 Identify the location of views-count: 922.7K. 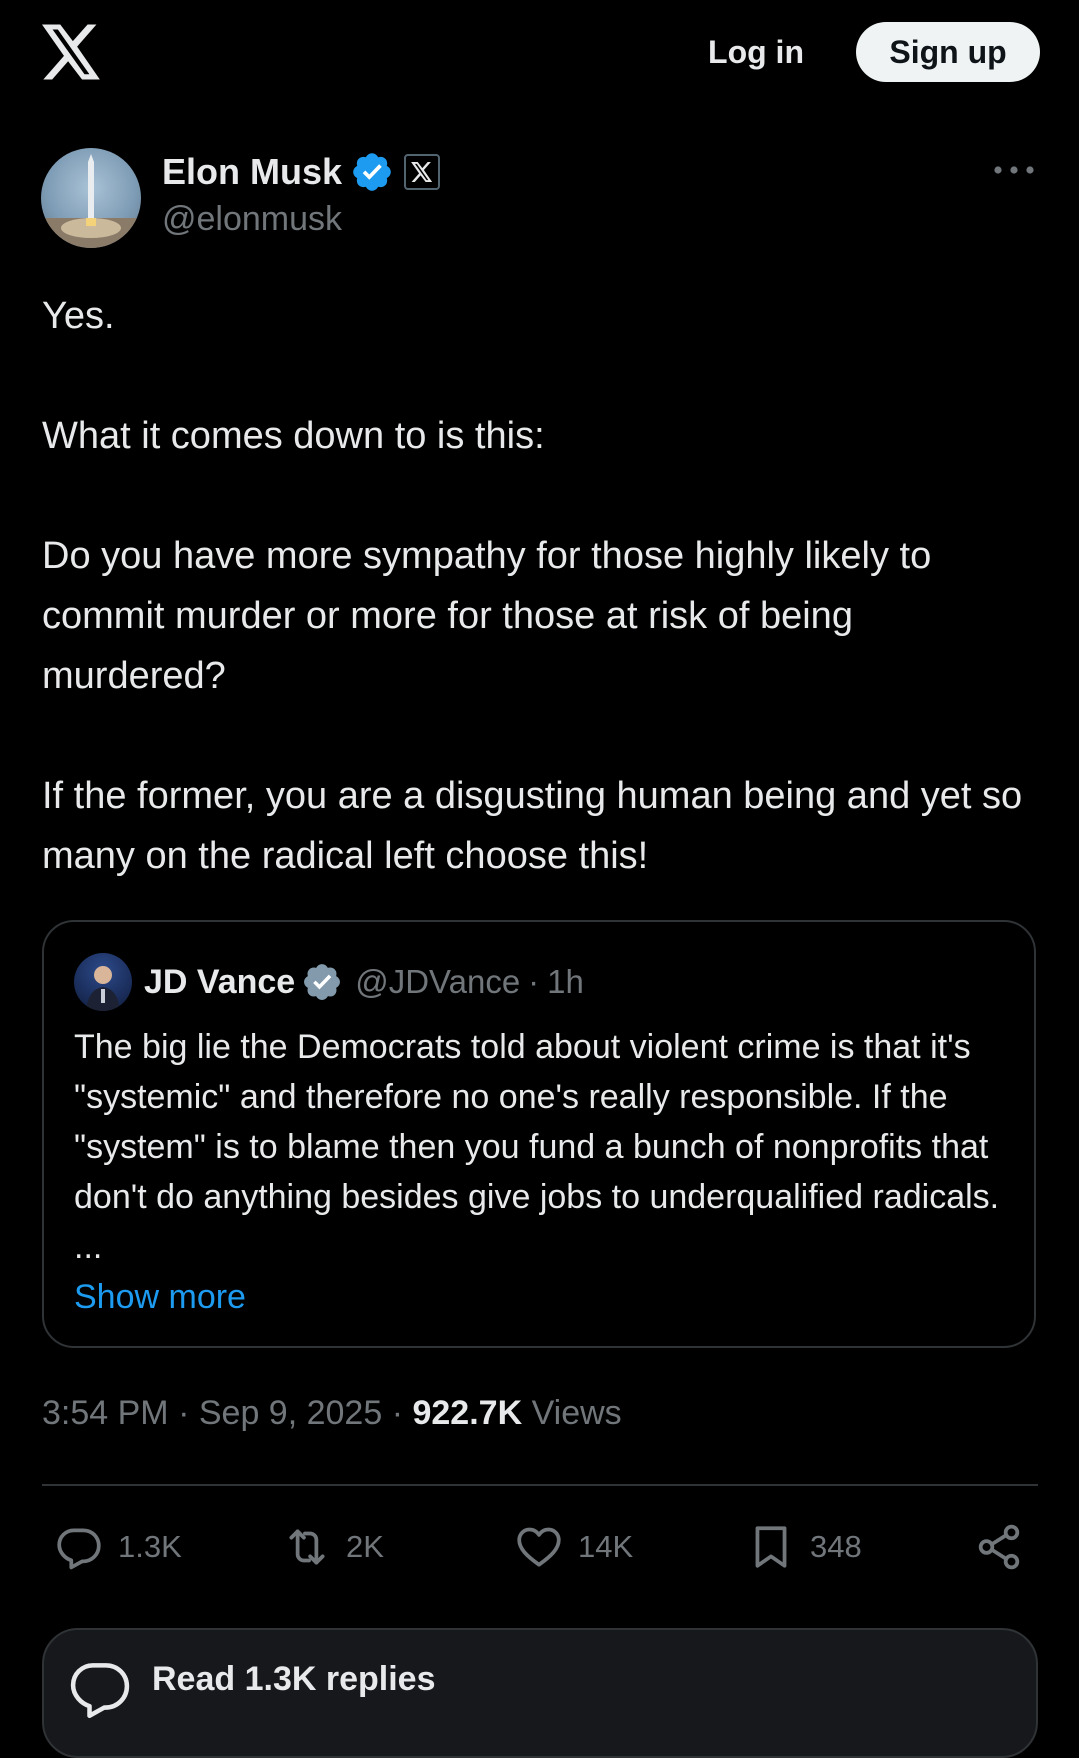
(467, 1413).